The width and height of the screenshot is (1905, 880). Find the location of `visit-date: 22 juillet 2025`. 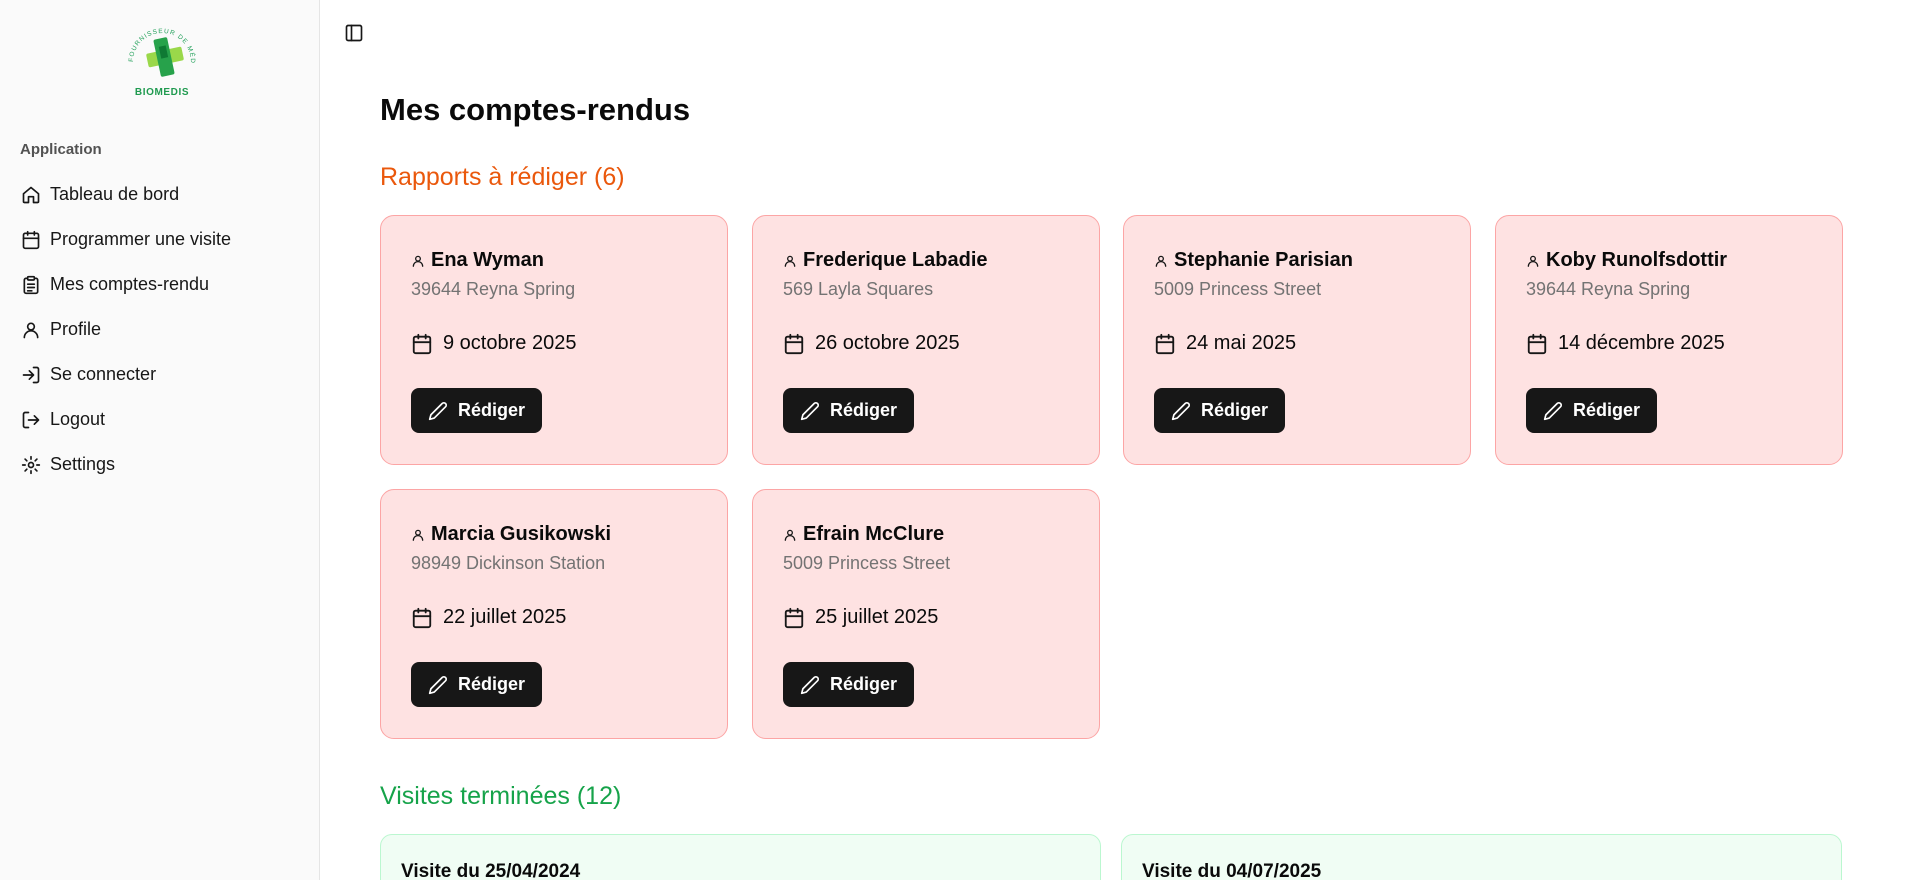

visit-date: 22 juillet 2025 is located at coordinates (505, 617).